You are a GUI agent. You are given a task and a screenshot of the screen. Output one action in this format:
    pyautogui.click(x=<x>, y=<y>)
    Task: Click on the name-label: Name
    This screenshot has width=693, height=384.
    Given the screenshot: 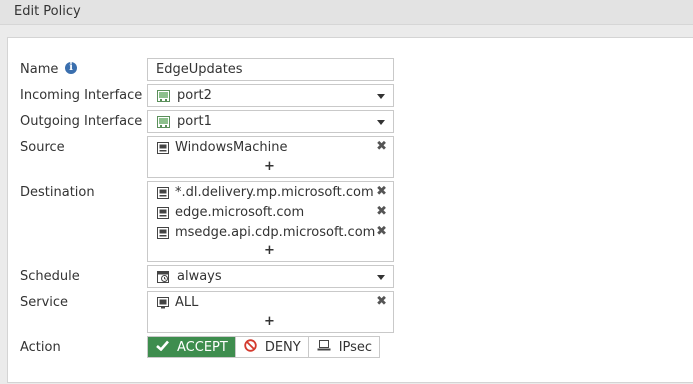 What is the action you would take?
    pyautogui.click(x=39, y=69)
    